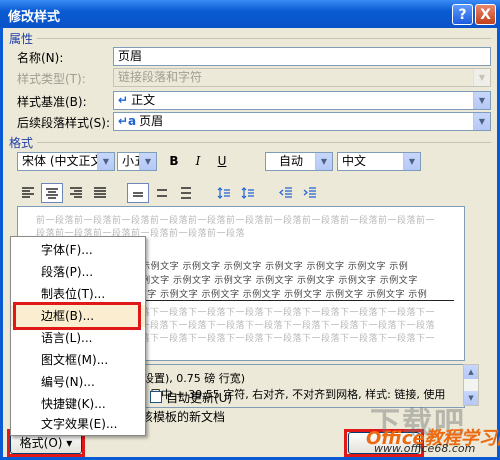  I want to click on space-before-icon, so click(223, 192).